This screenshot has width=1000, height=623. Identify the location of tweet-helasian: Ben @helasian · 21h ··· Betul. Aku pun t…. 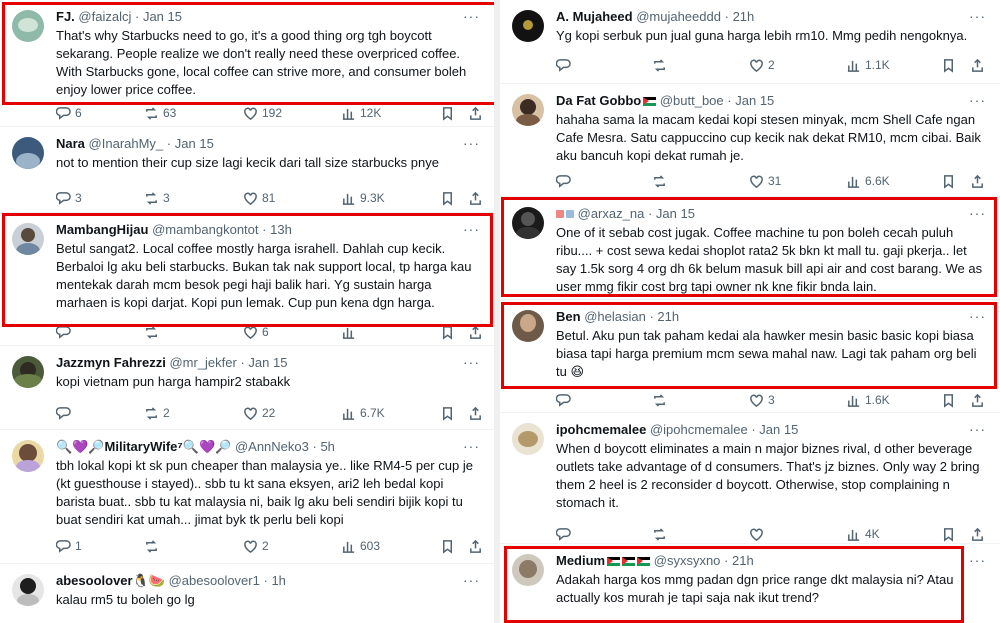
(750, 356).